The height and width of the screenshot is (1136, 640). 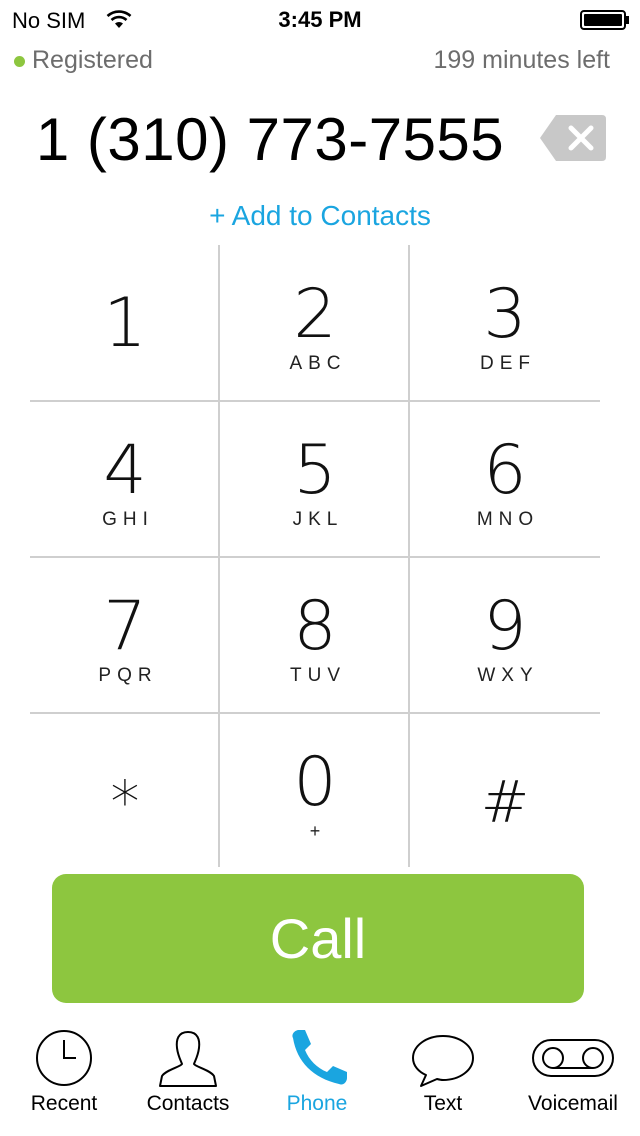 I want to click on person-icon, so click(x=188, y=1059).